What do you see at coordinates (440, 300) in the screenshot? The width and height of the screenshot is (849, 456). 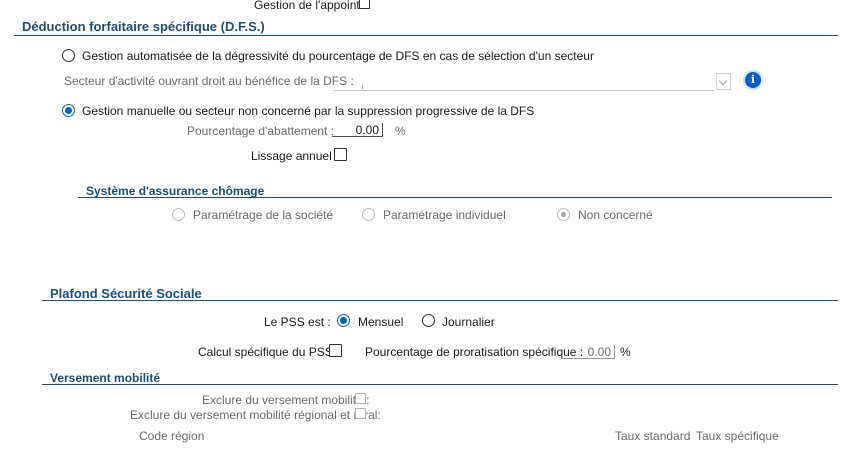 I see `pss-section-rule` at bounding box center [440, 300].